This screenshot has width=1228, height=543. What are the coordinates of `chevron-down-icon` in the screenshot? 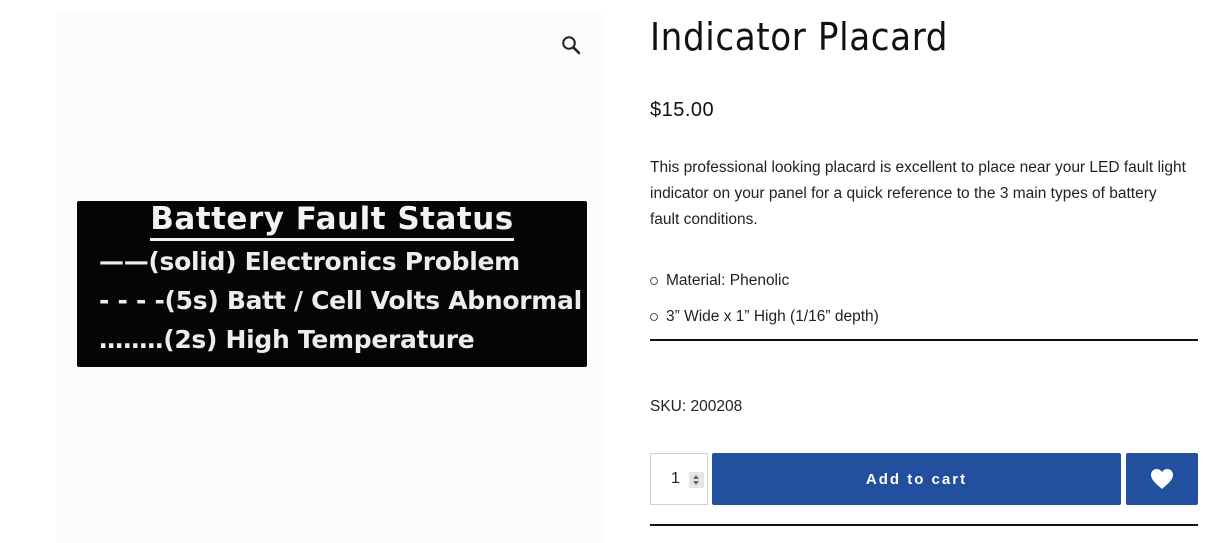 It's located at (696, 483).